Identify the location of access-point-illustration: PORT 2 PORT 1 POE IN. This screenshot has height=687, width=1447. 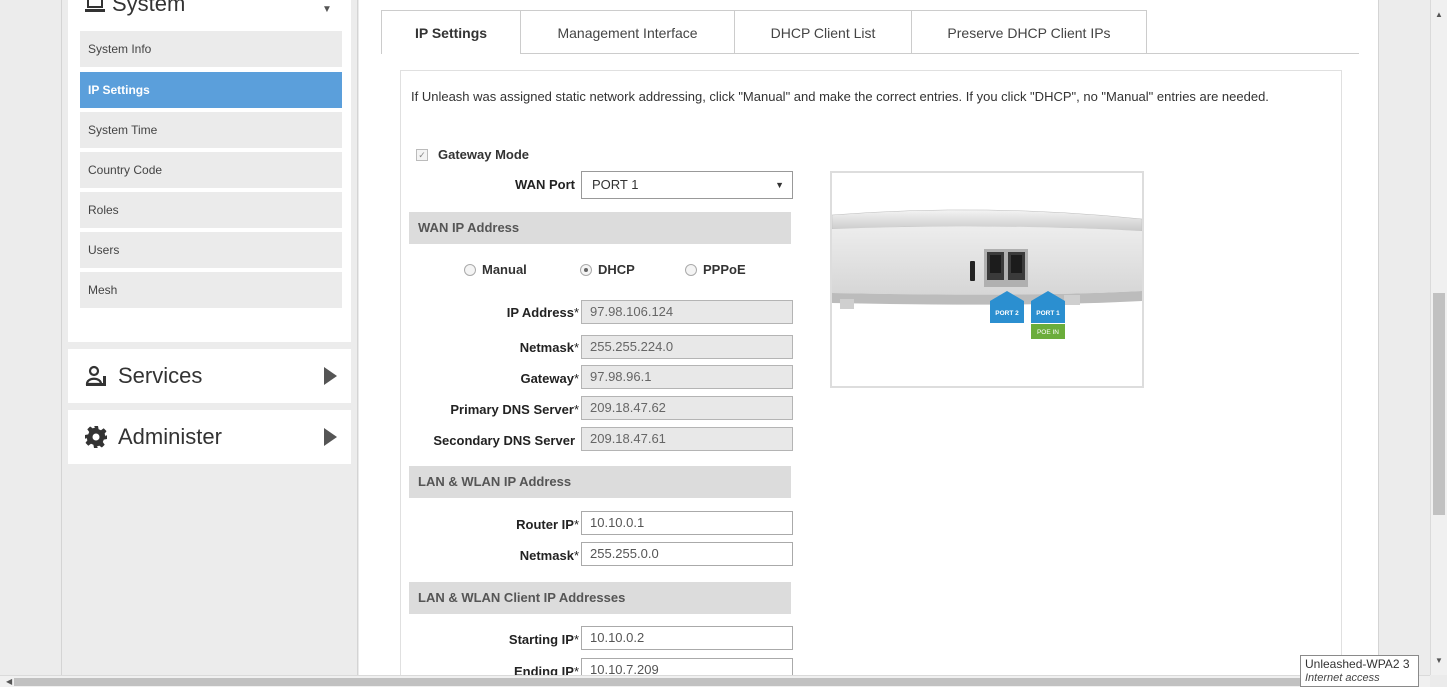
(987, 274).